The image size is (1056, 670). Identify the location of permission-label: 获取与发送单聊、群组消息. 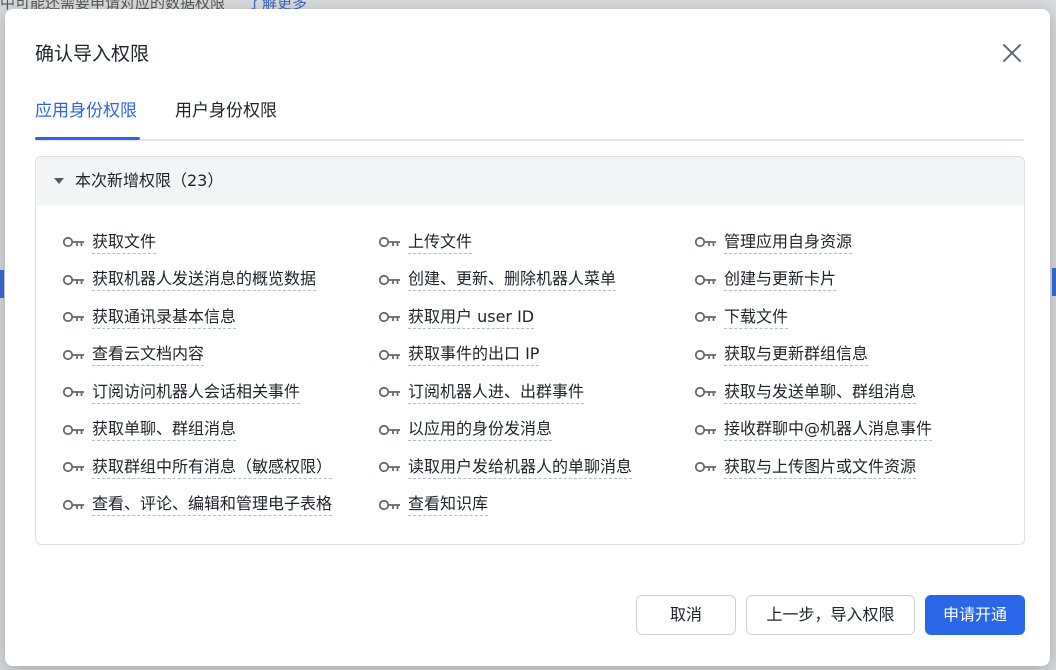
(820, 392).